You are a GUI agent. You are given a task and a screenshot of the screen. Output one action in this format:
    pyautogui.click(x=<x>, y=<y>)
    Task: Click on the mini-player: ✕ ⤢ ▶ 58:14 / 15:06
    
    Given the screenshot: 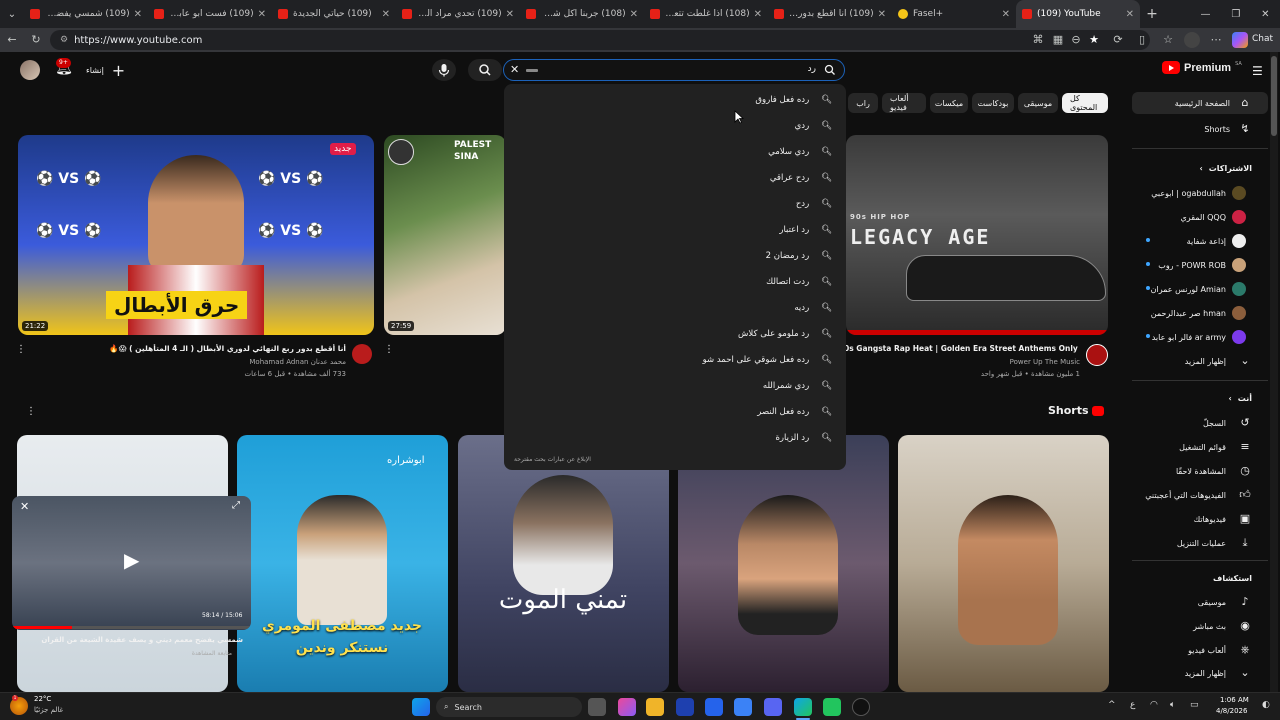 What is the action you would take?
    pyautogui.click(x=131, y=563)
    